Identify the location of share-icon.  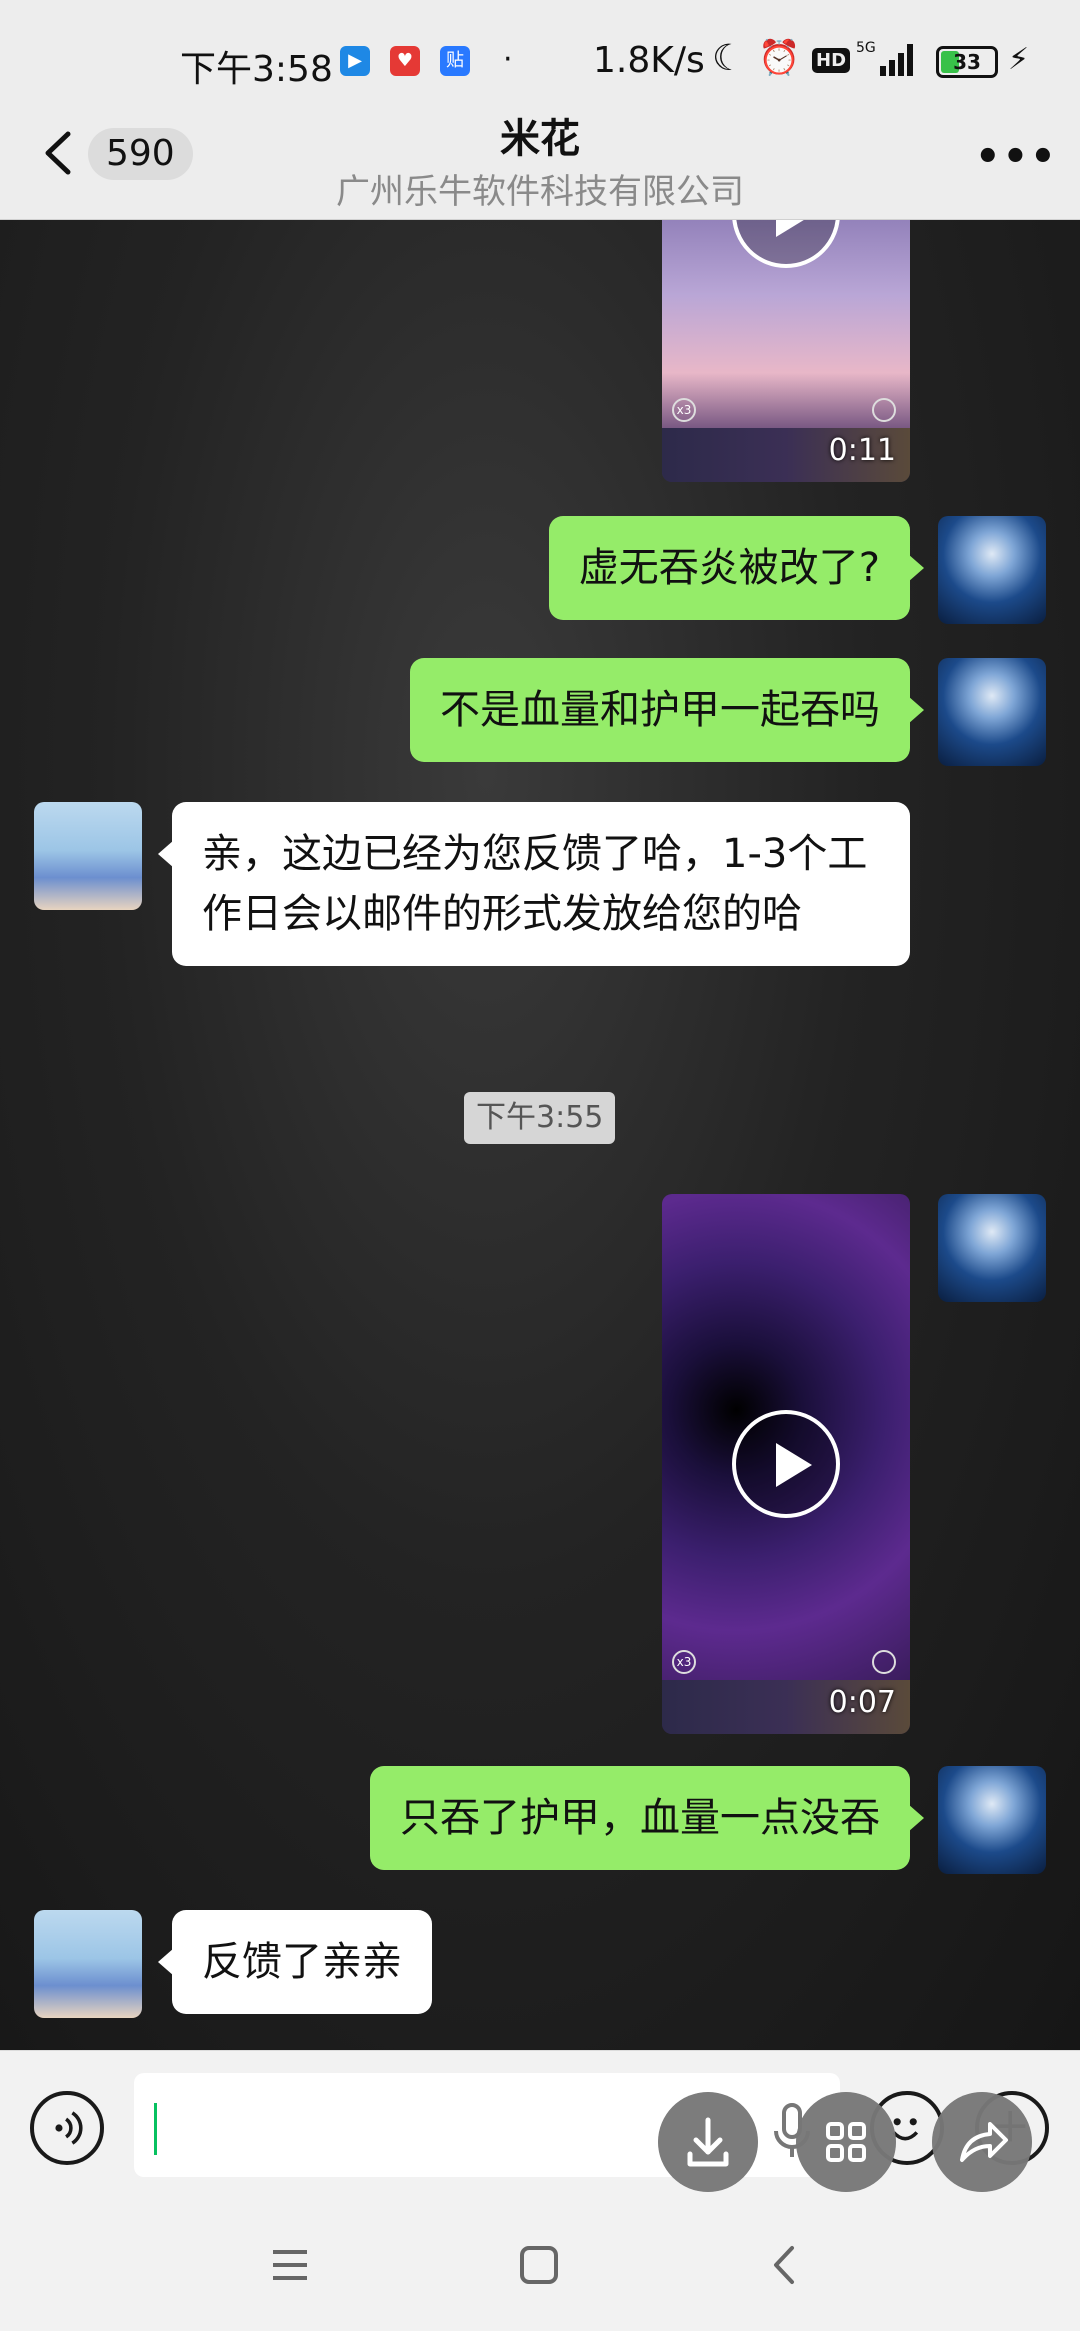
(982, 2142).